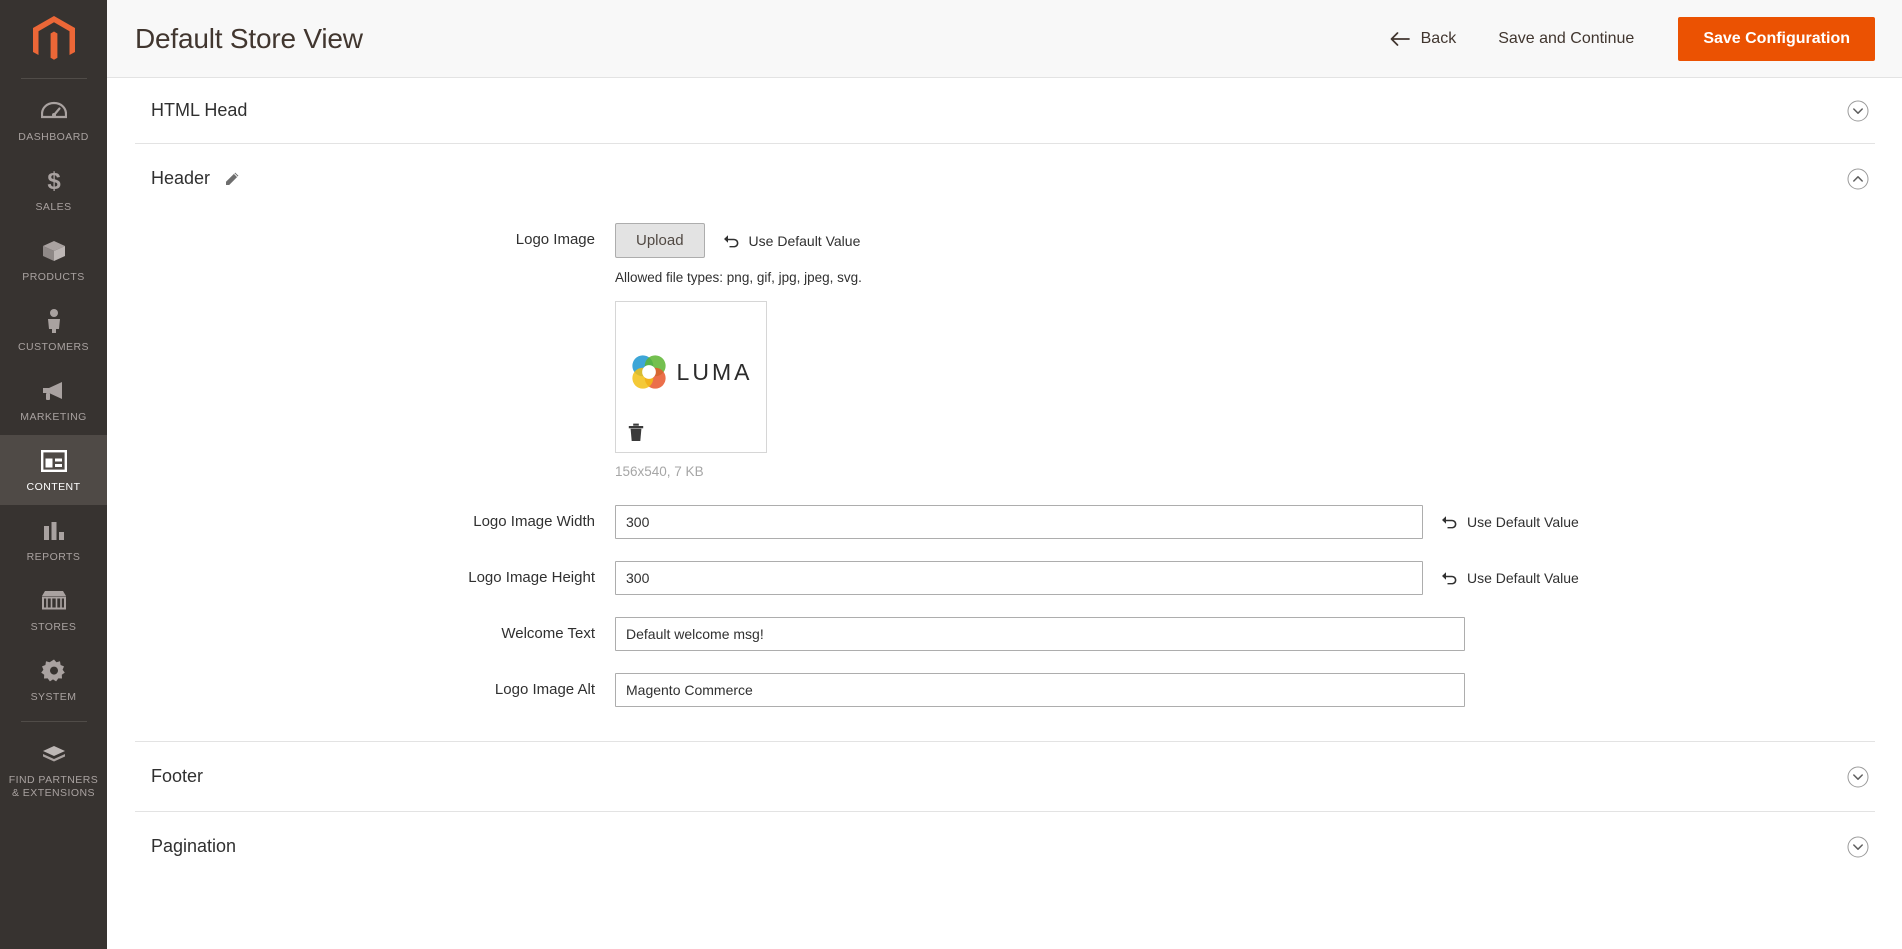  I want to click on trash-icon, so click(636, 432).